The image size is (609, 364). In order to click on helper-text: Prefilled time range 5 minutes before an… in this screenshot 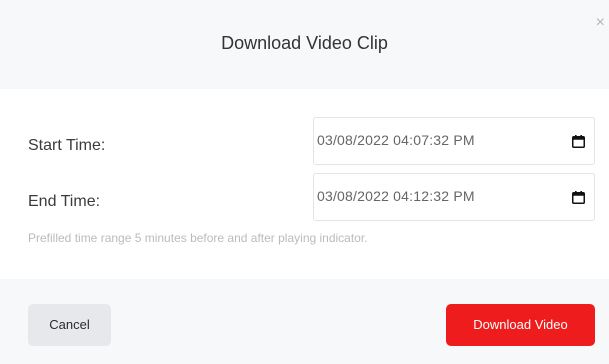, I will do `click(198, 238)`.